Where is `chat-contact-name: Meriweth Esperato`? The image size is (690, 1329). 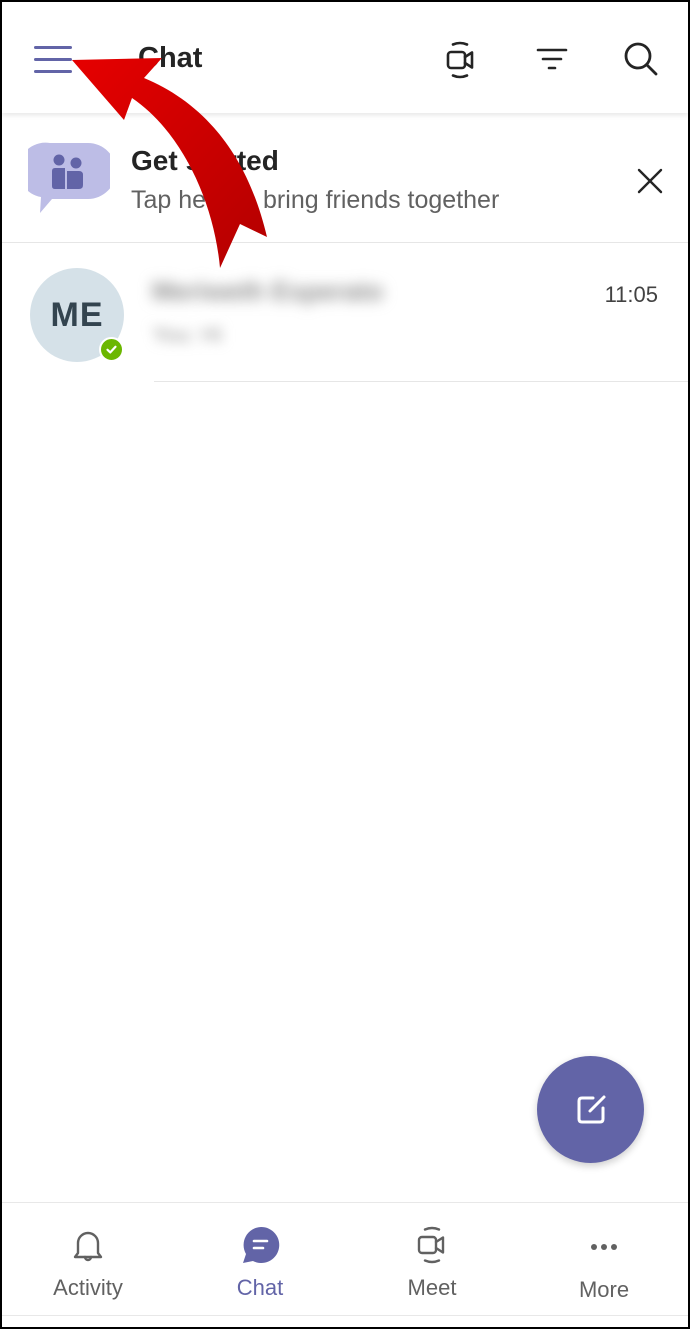 chat-contact-name: Meriweth Esperato is located at coordinates (268, 291).